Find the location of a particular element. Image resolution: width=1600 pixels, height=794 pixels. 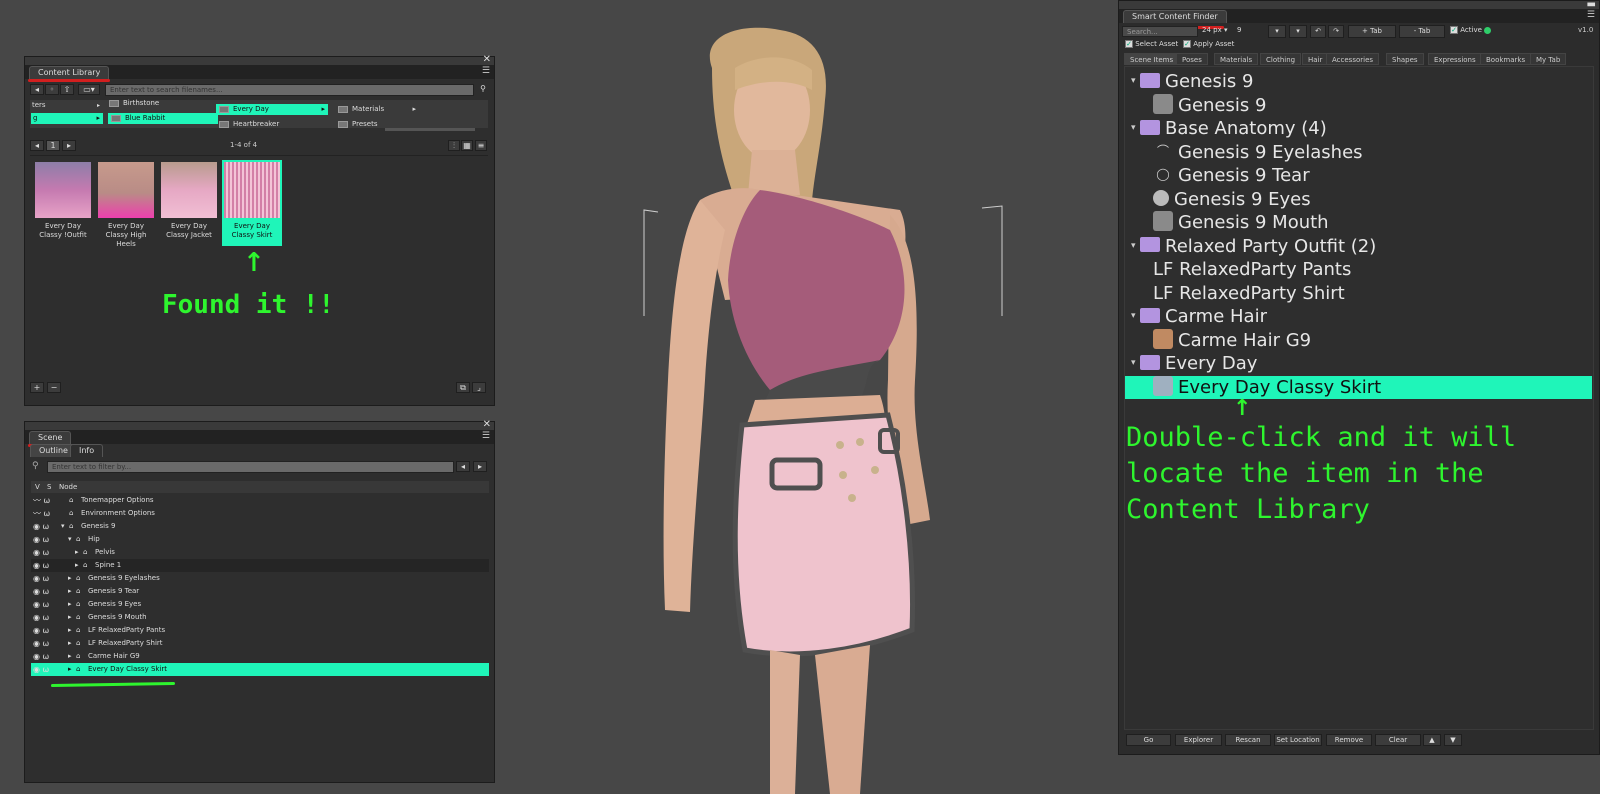

next-page-icon: ▸ is located at coordinates (69, 145).